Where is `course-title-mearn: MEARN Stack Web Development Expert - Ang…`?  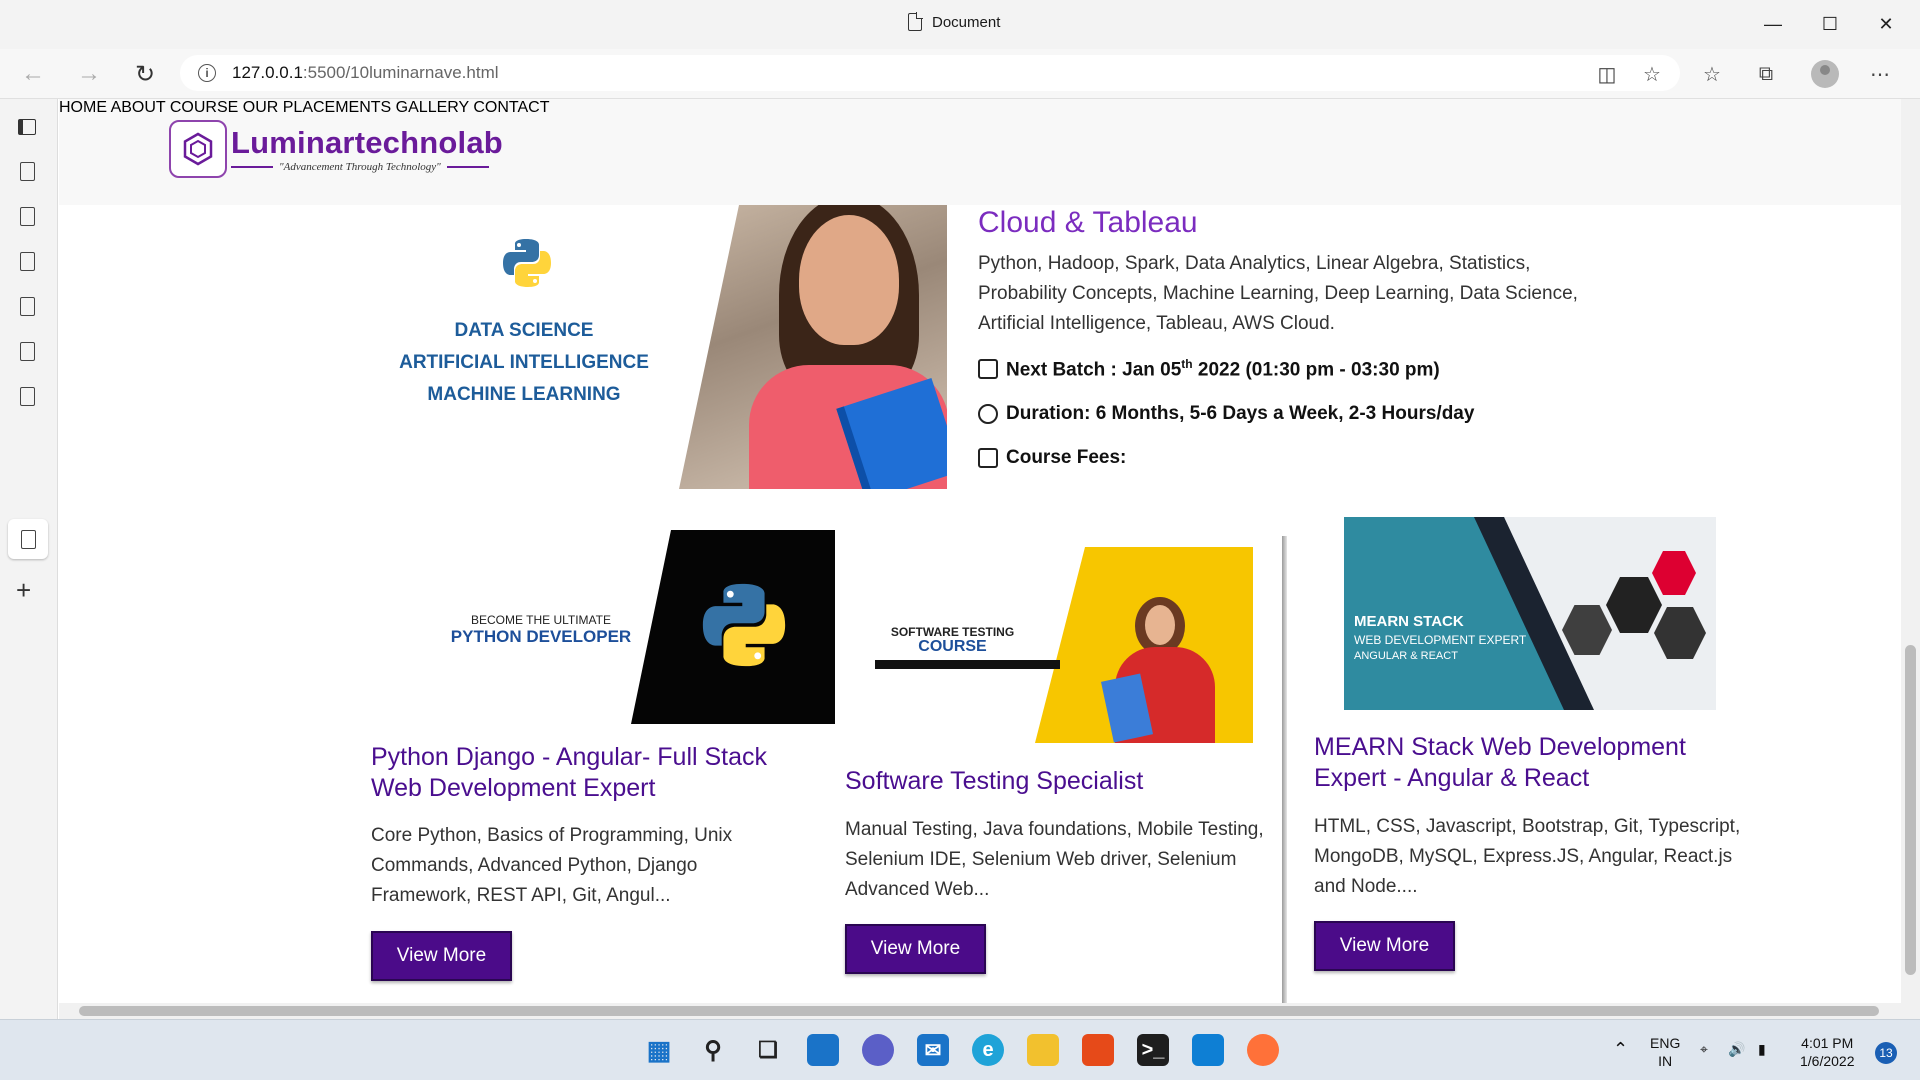
course-title-mearn: MEARN Stack Web Development Expert - Ang… is located at coordinates (1529, 763).